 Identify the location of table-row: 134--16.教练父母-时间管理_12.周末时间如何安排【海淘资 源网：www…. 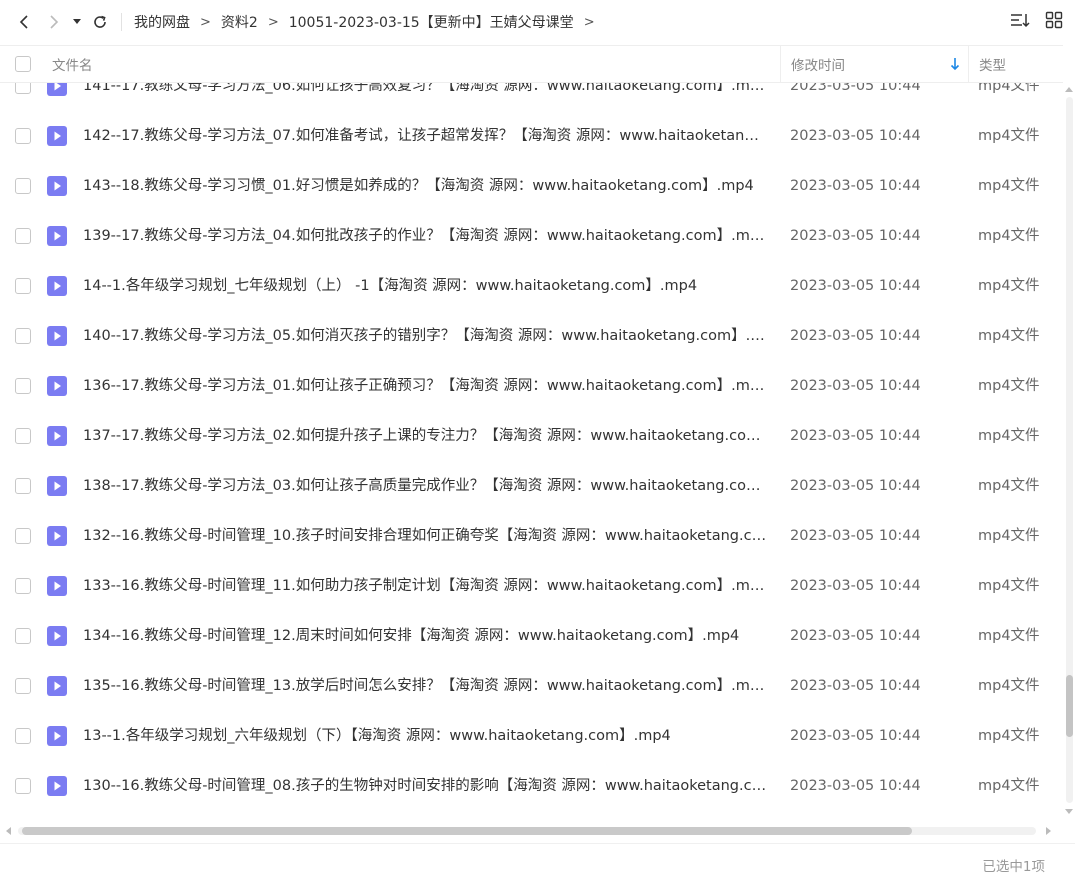
(531, 636).